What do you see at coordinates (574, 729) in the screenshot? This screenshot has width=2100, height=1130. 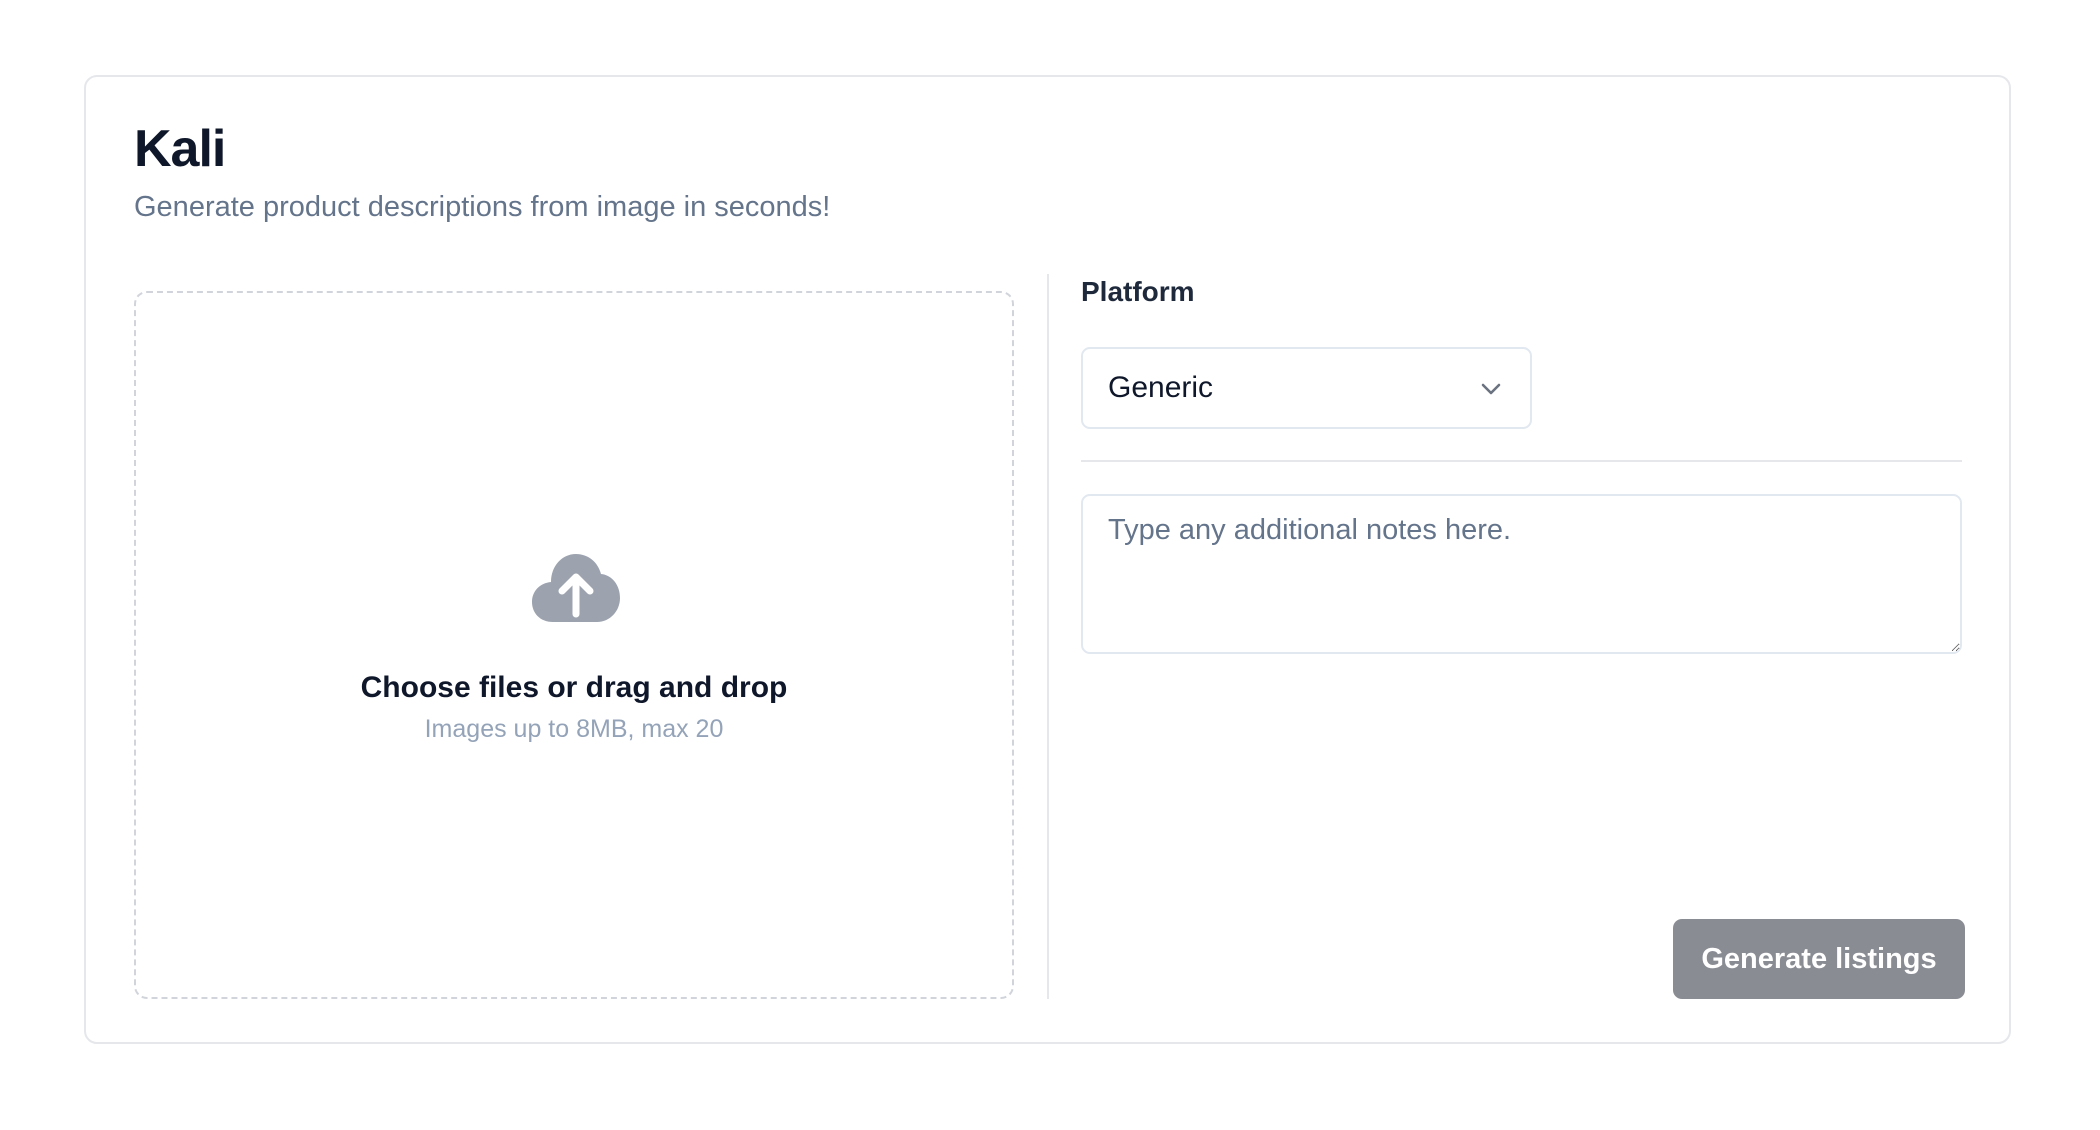 I see `dropzone-hint: Images up to 8MB, max 20` at bounding box center [574, 729].